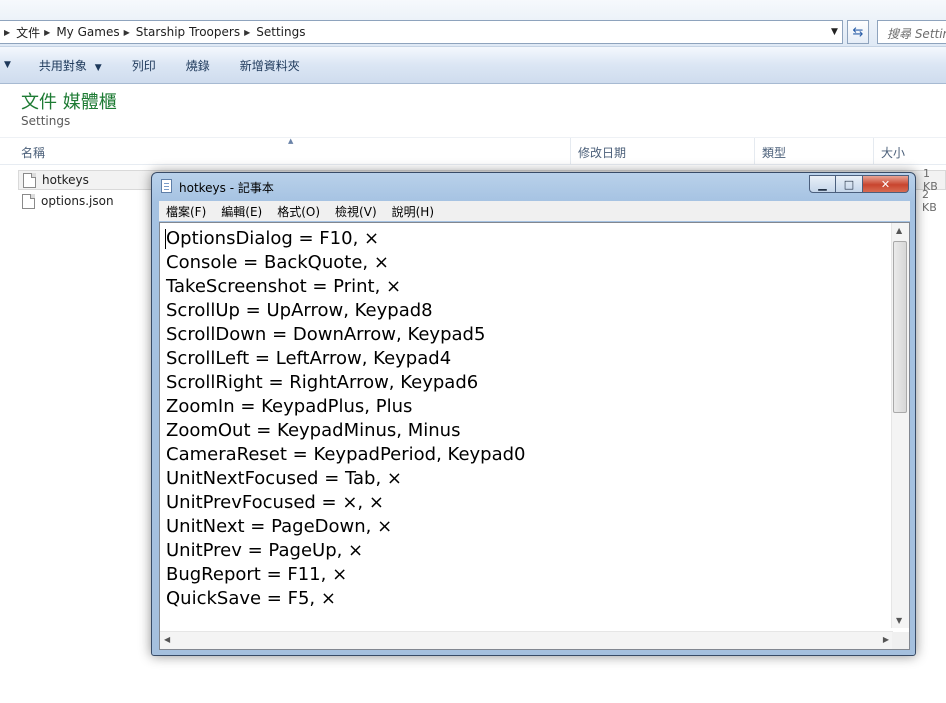  I want to click on column-header-row: ▲ 名稱 修改日期 類型 大小, so click(473, 151).